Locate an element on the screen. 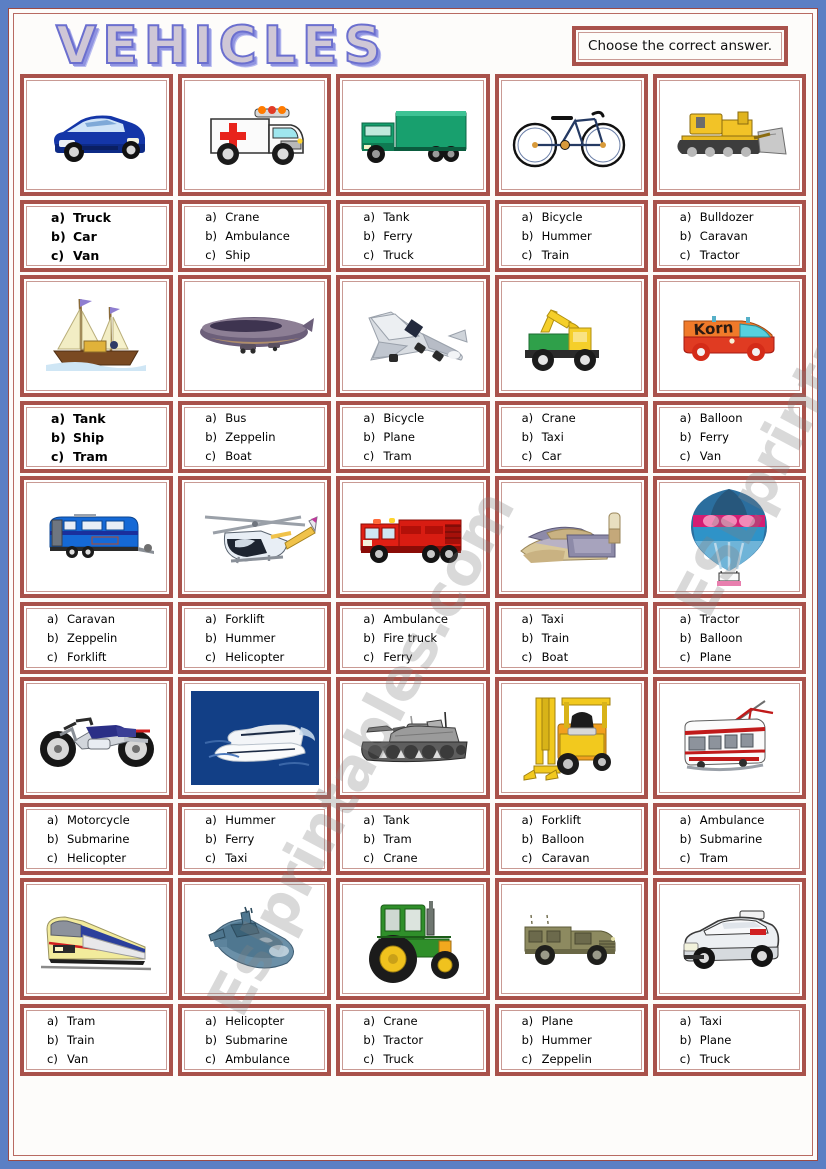  answer-option: b) Caravan is located at coordinates (739, 236).